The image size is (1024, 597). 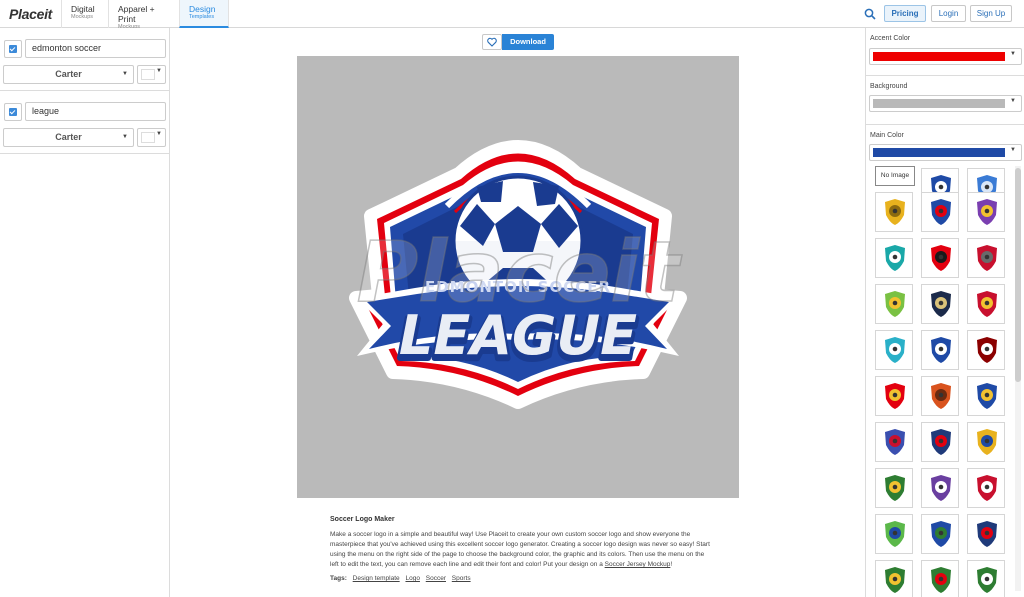 What do you see at coordinates (1018, 378) in the screenshot?
I see `graphic-grid-scrollbar` at bounding box center [1018, 378].